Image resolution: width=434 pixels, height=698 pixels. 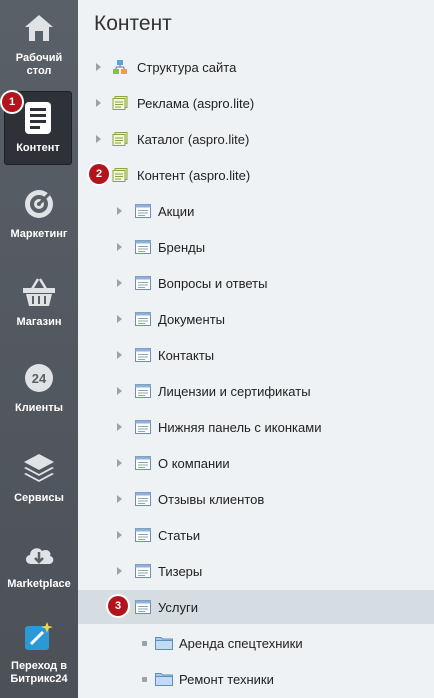 I want to click on rail-item-label: Клиенты, so click(x=38, y=408).